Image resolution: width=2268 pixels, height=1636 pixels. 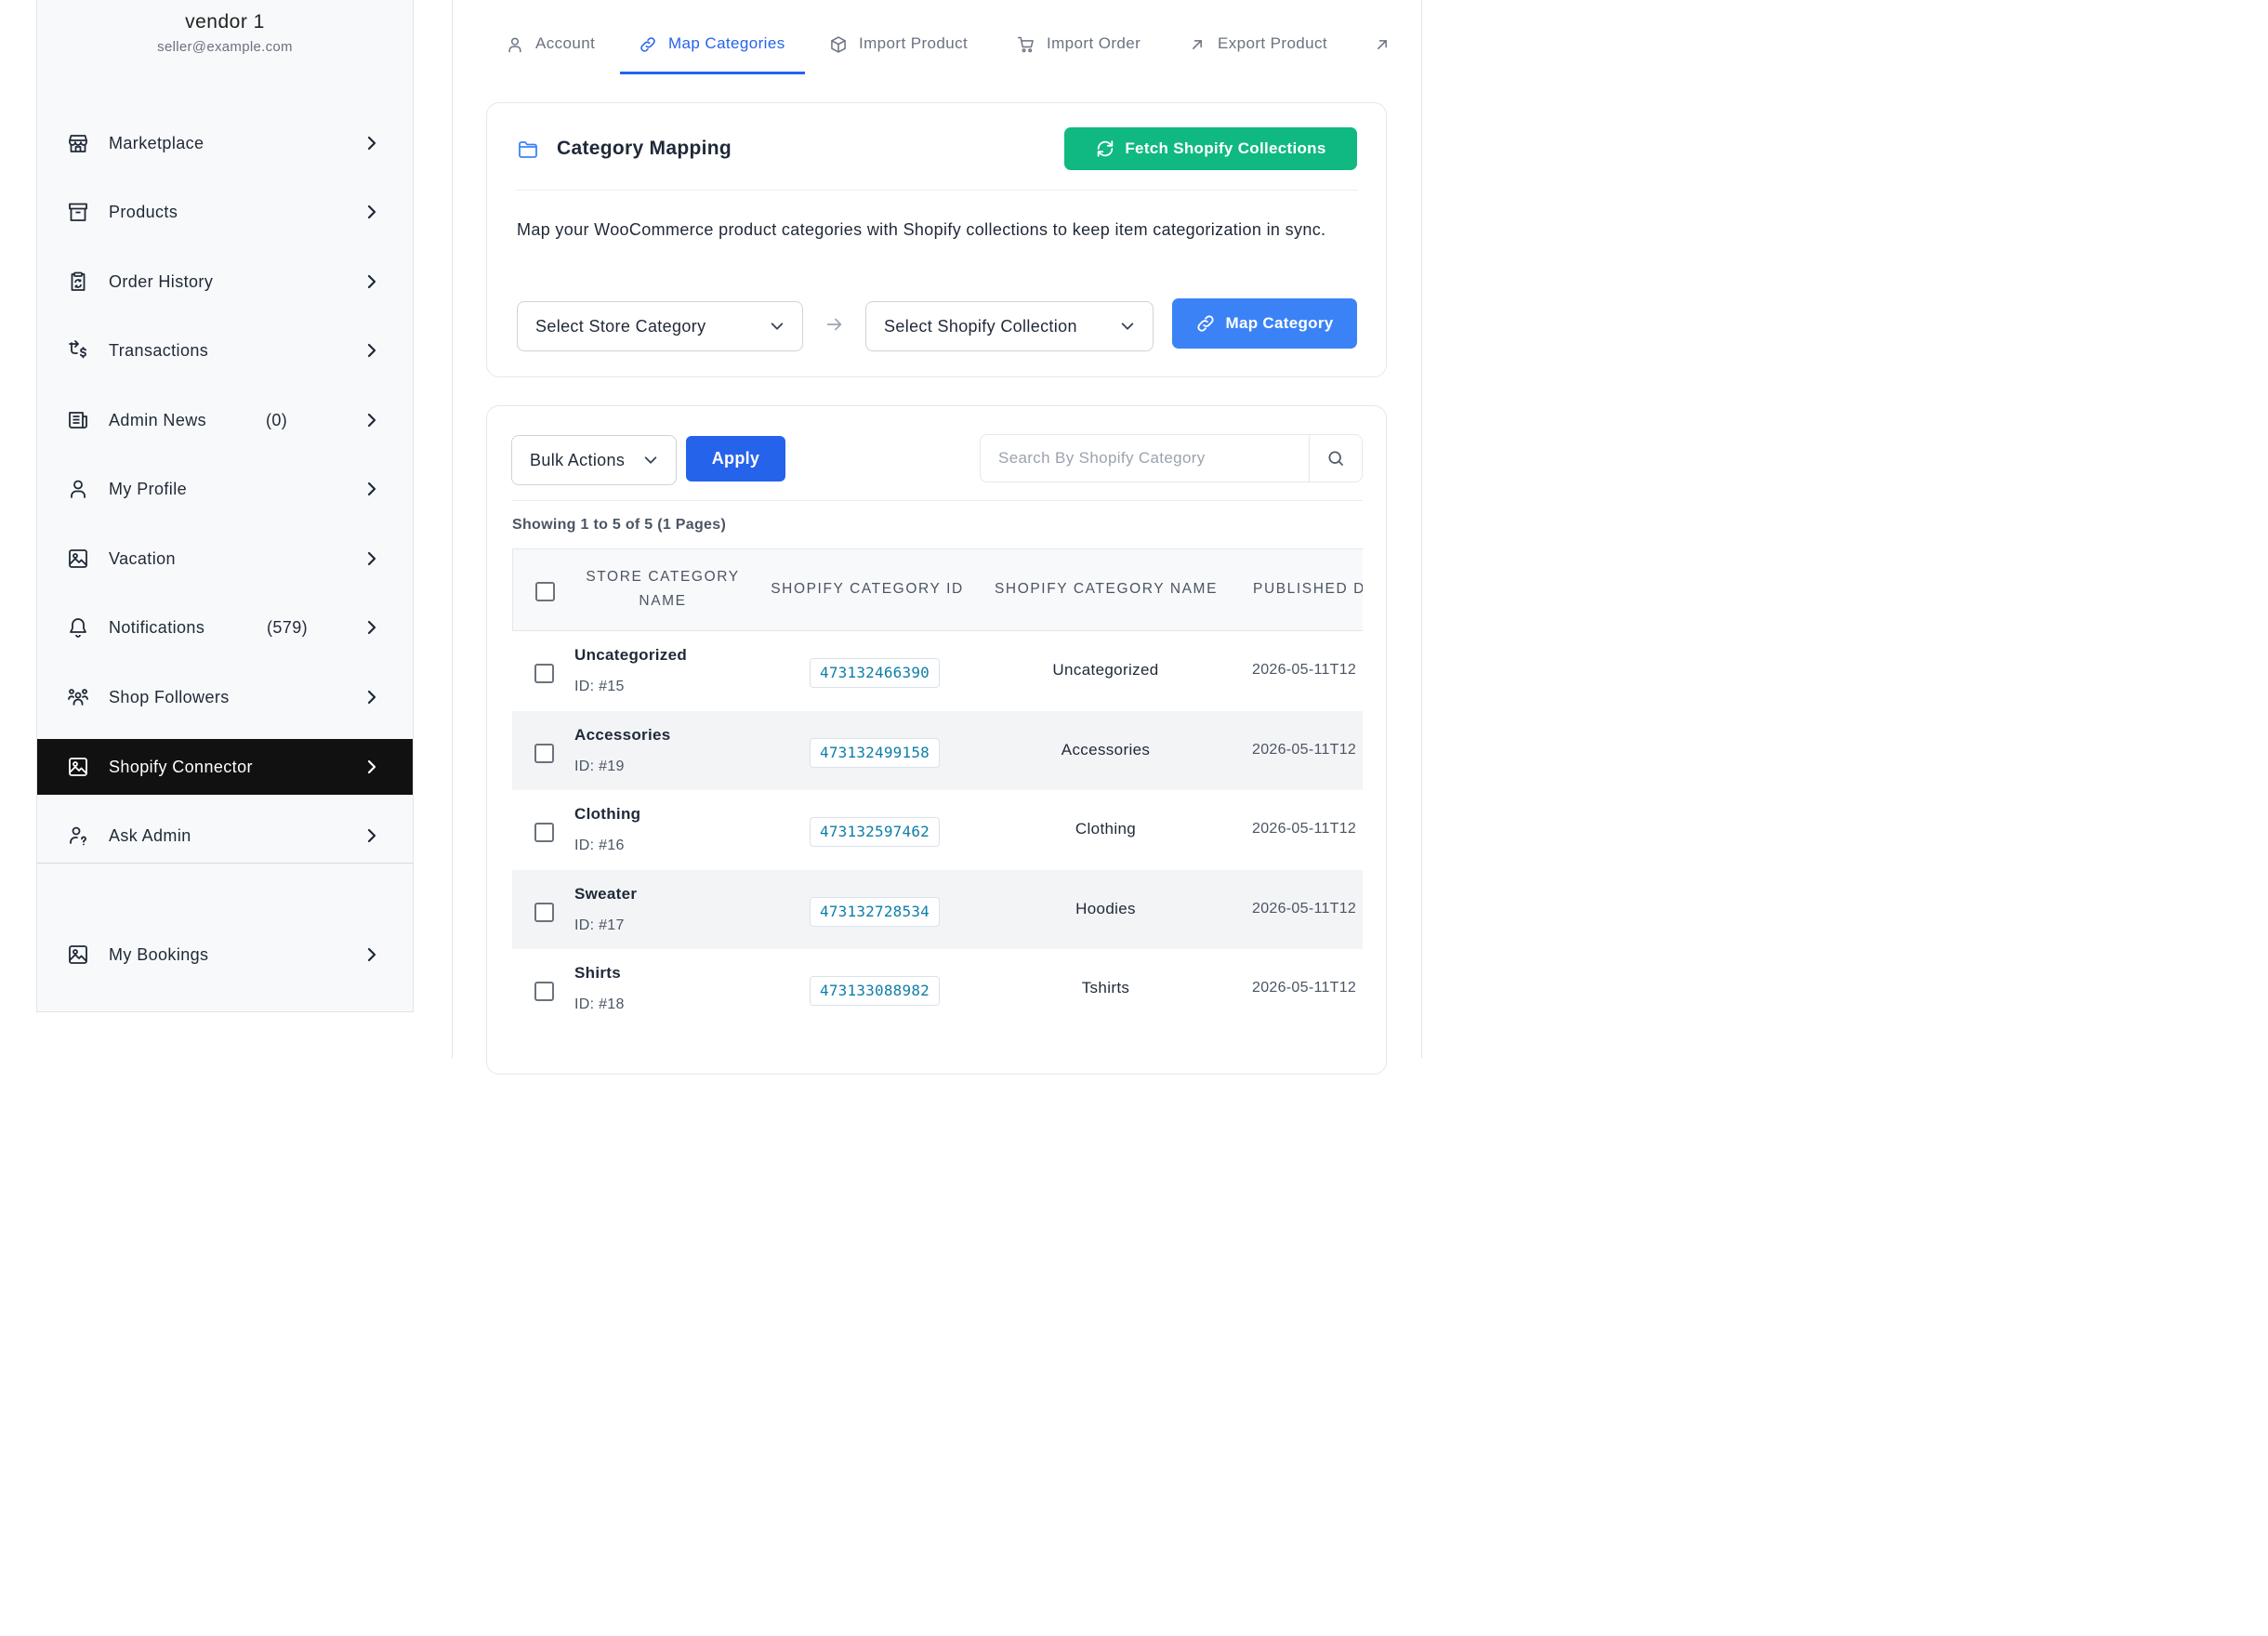 I want to click on store-category-name: Accessories, so click(x=622, y=734).